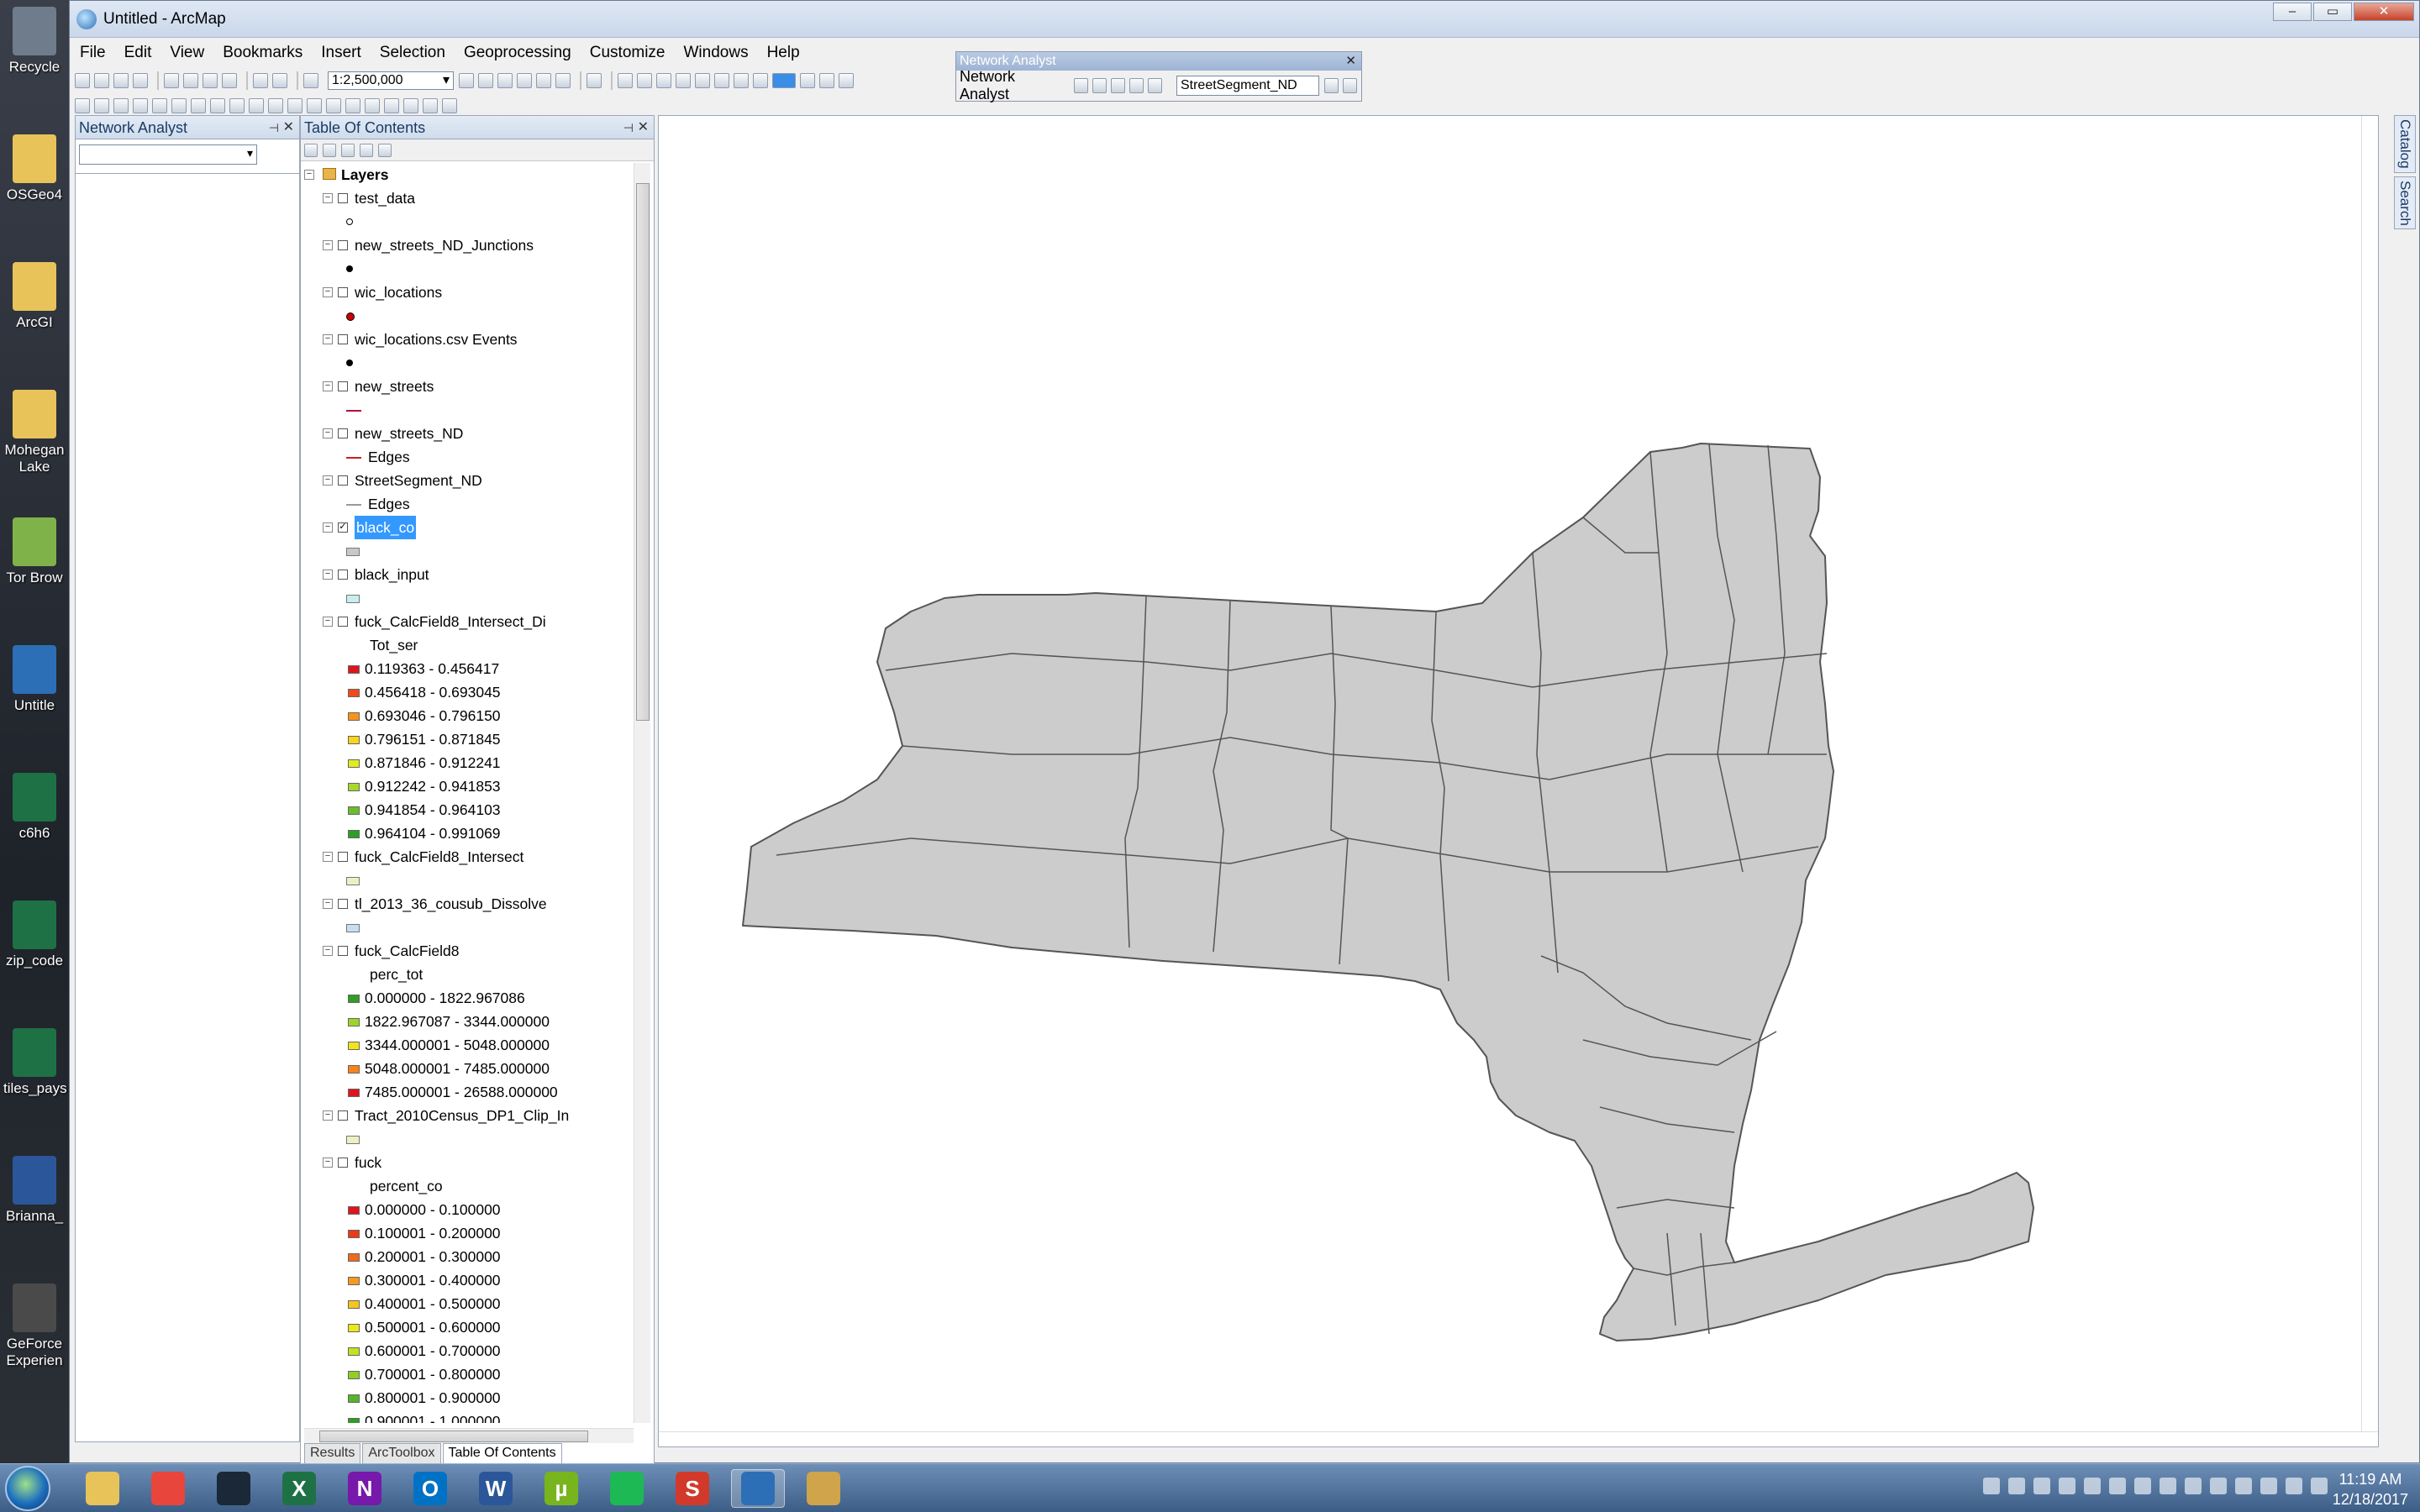 Image resolution: width=2420 pixels, height=1512 pixels. I want to click on minimize-button: –, so click(2292, 12).